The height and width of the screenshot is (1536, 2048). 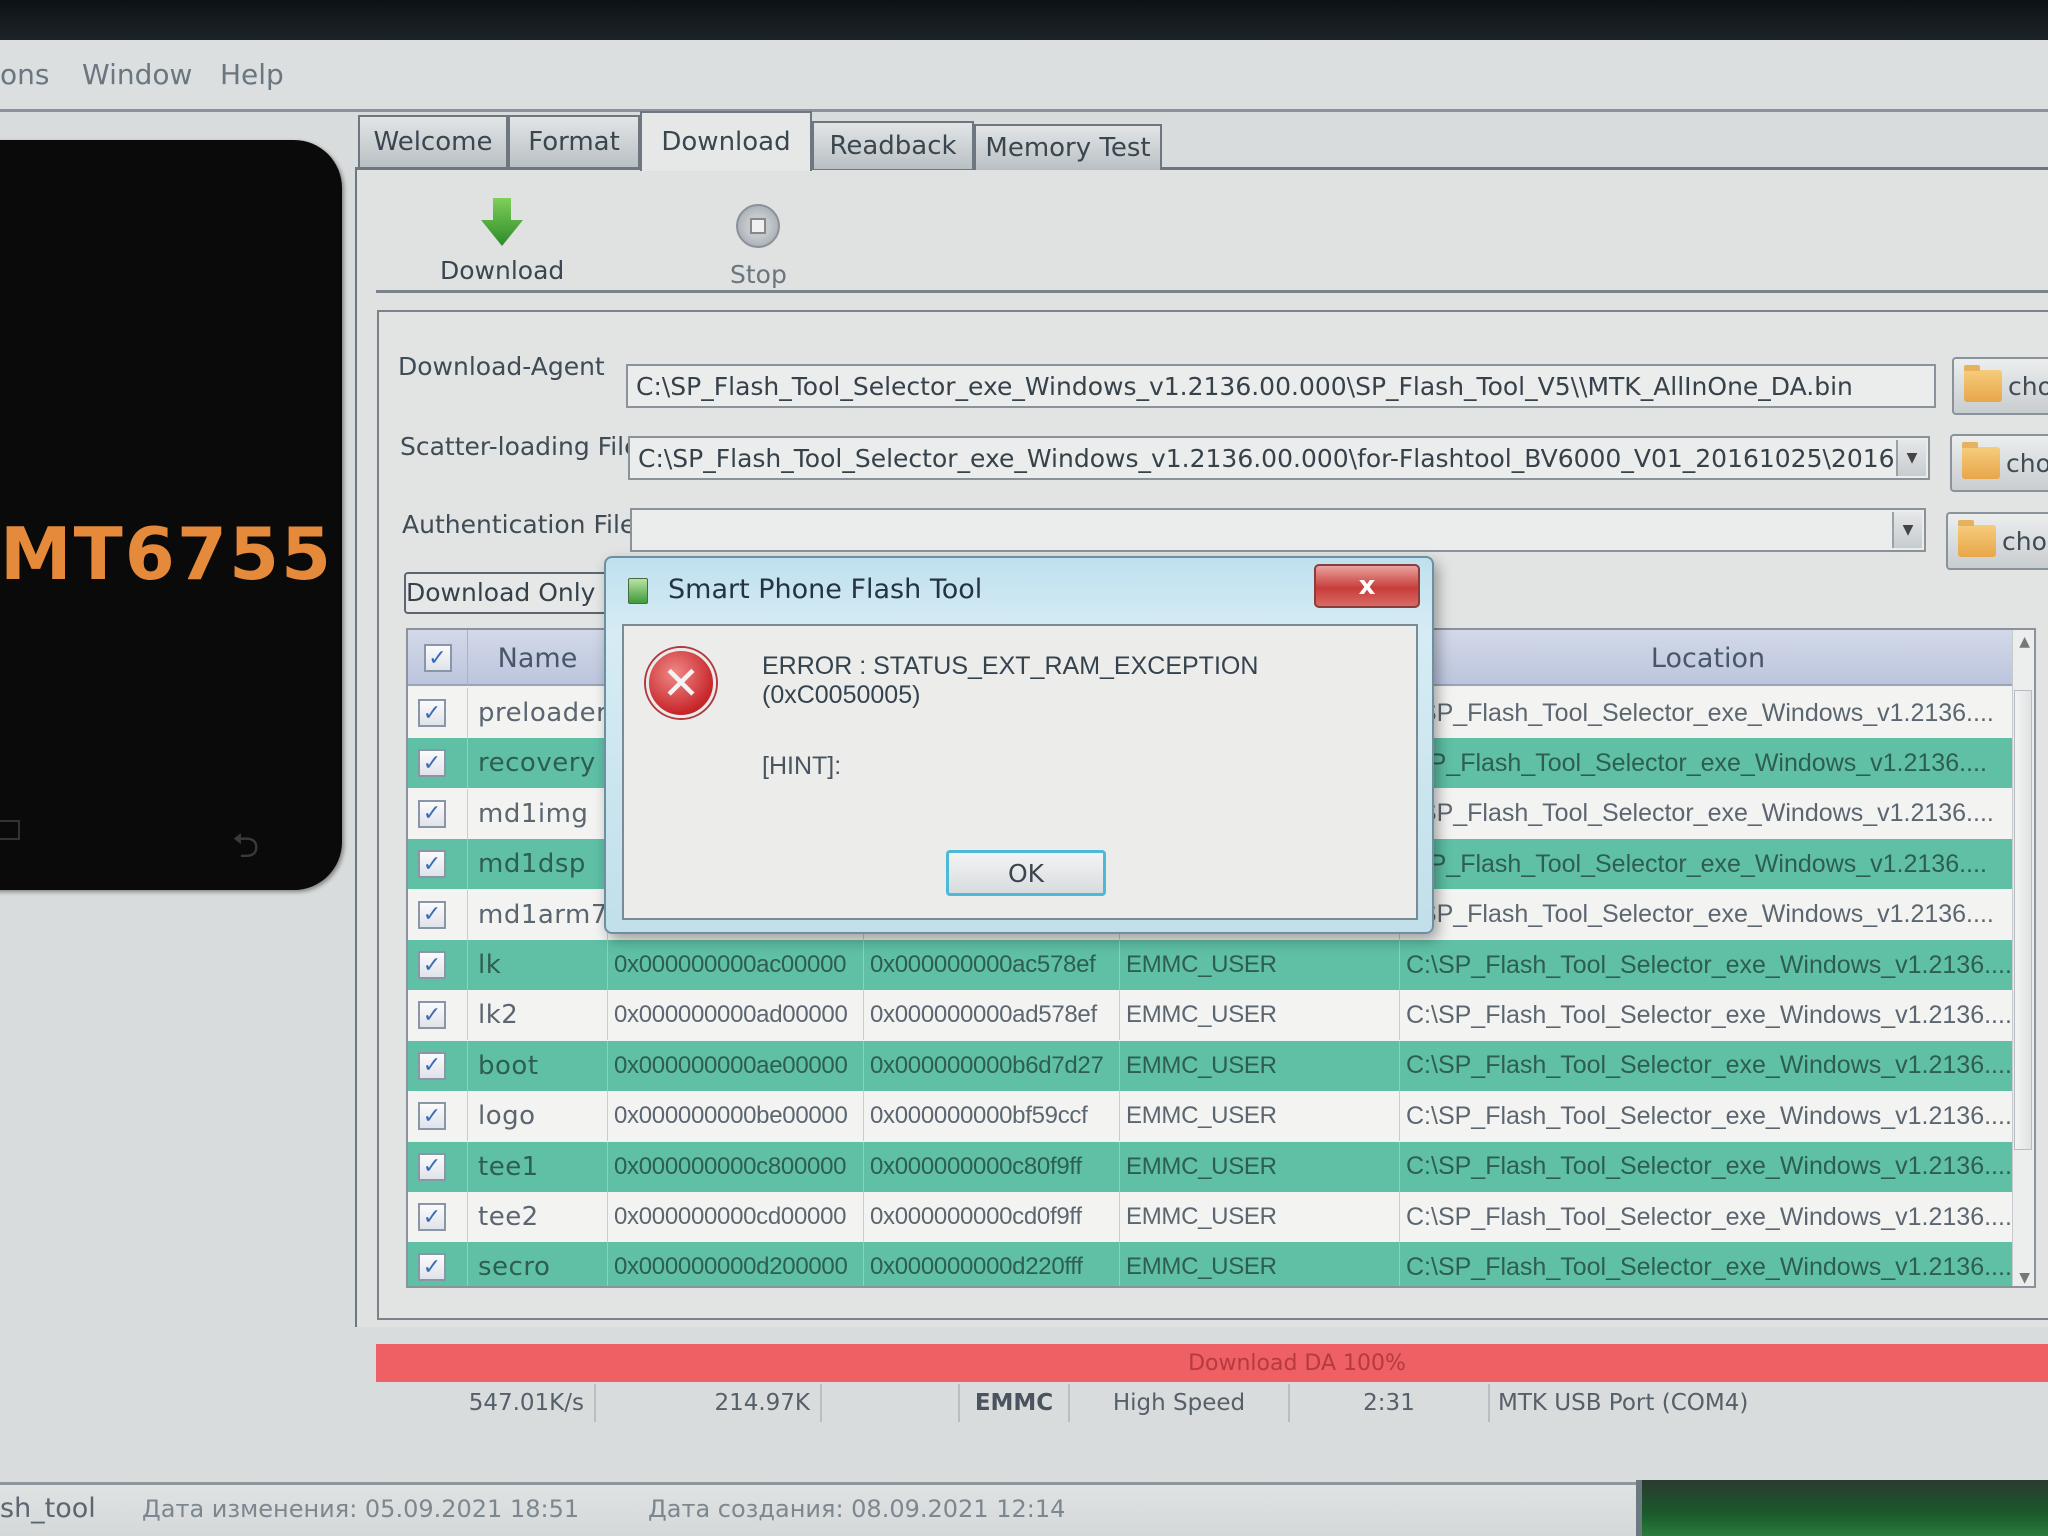 What do you see at coordinates (1026, 873) in the screenshot?
I see `ok-button: OK` at bounding box center [1026, 873].